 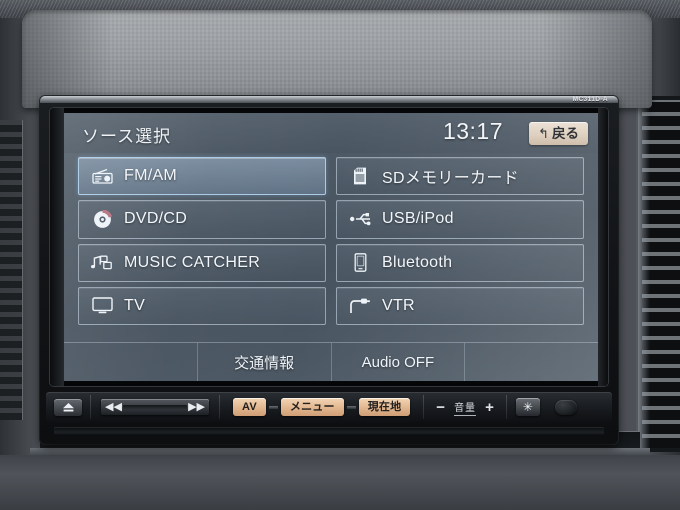 I want to click on return-arrow-icon: ↰, so click(x=543, y=133).